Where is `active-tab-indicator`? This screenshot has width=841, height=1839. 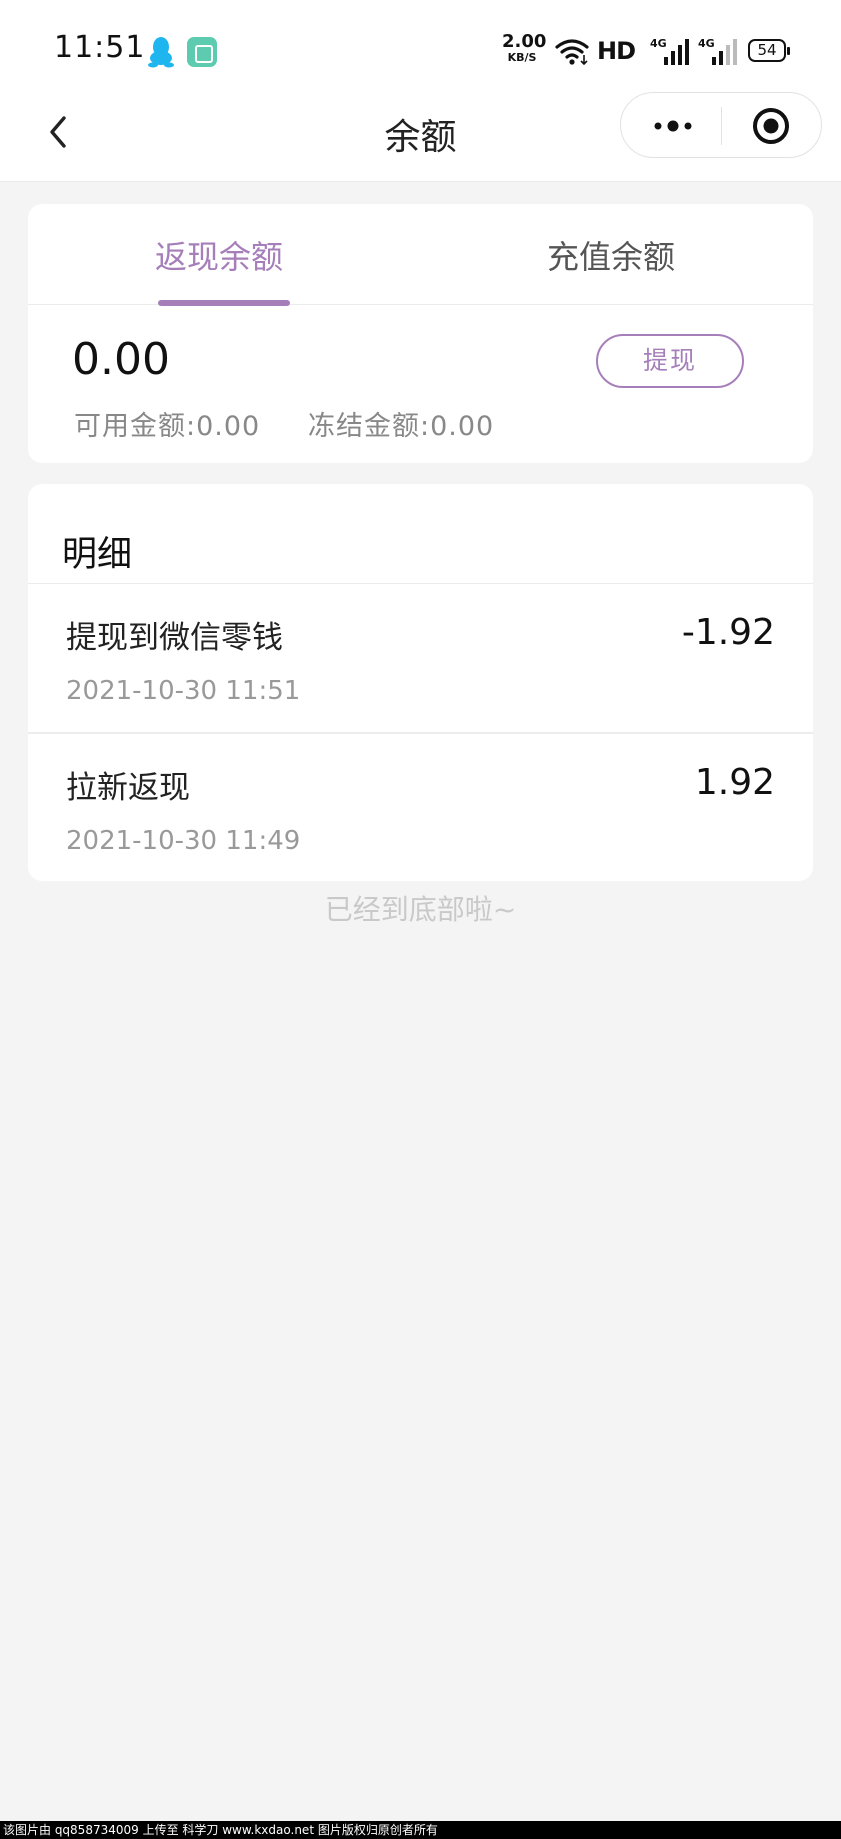
active-tab-indicator is located at coordinates (224, 303).